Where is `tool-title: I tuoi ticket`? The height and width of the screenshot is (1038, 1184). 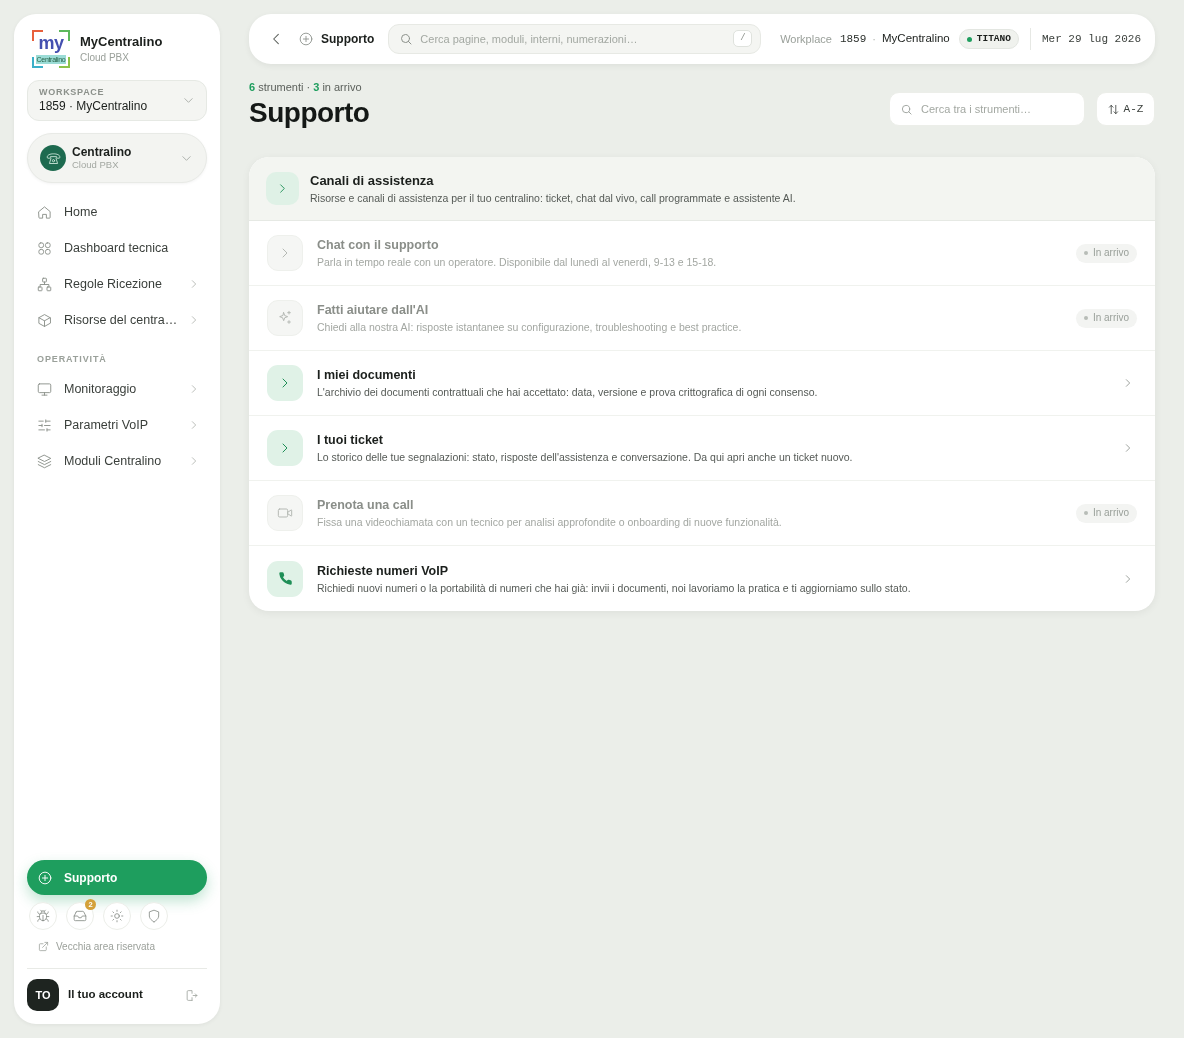
tool-title: I tuoi ticket is located at coordinates (713, 440).